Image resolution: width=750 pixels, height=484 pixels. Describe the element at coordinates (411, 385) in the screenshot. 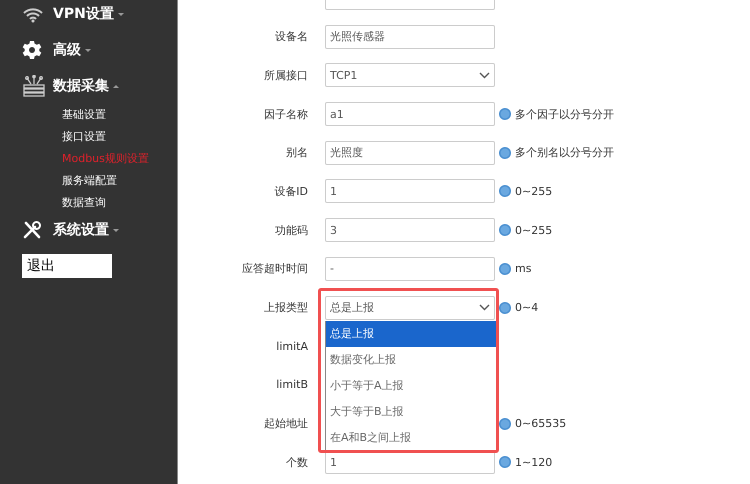

I see `dropdown-option: 小于等于A上报` at that location.